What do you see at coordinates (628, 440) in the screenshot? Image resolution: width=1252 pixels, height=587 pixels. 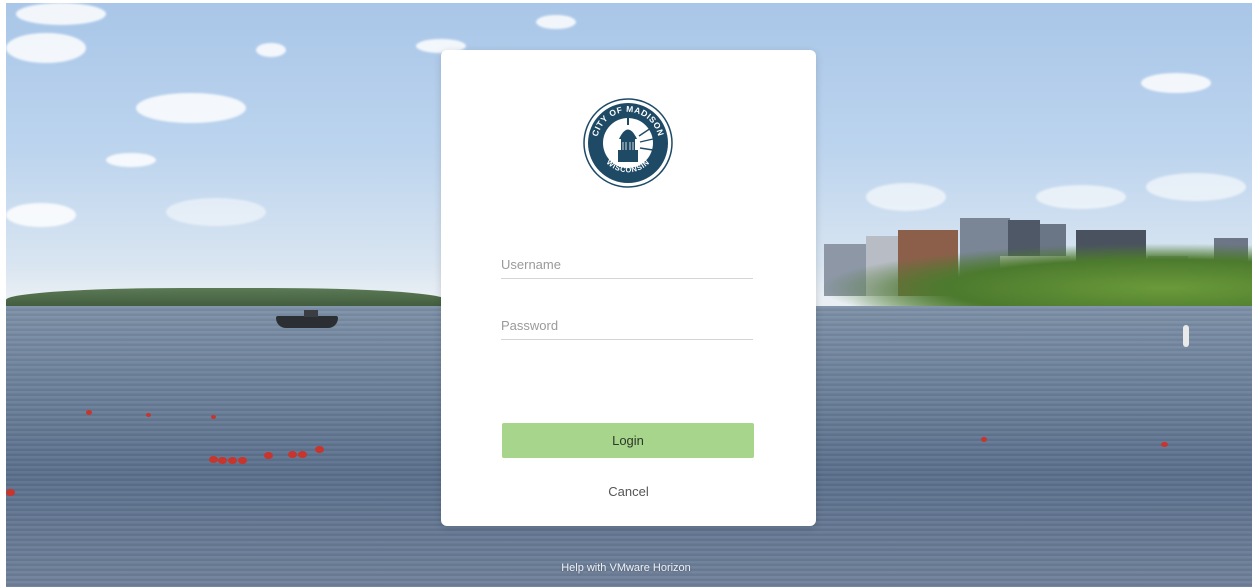 I see `login-button: Login` at bounding box center [628, 440].